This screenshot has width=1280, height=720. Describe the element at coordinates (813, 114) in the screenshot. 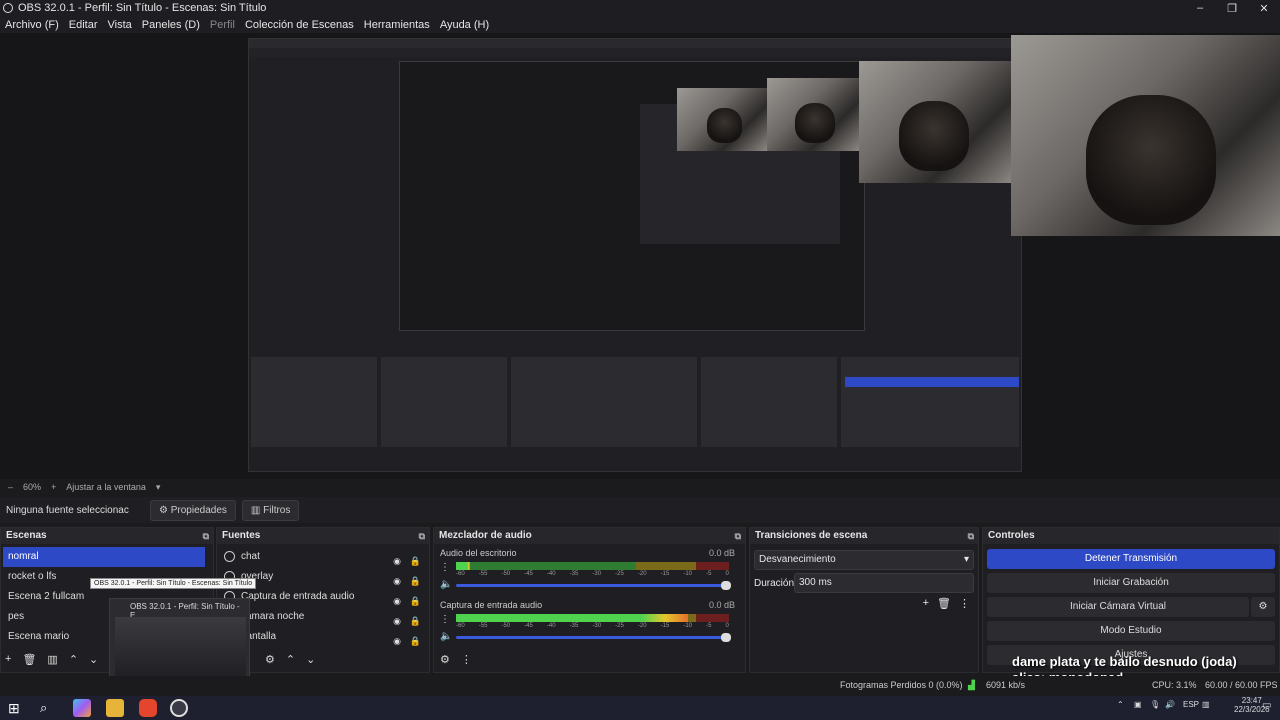

I see `camera-feed-small2` at that location.